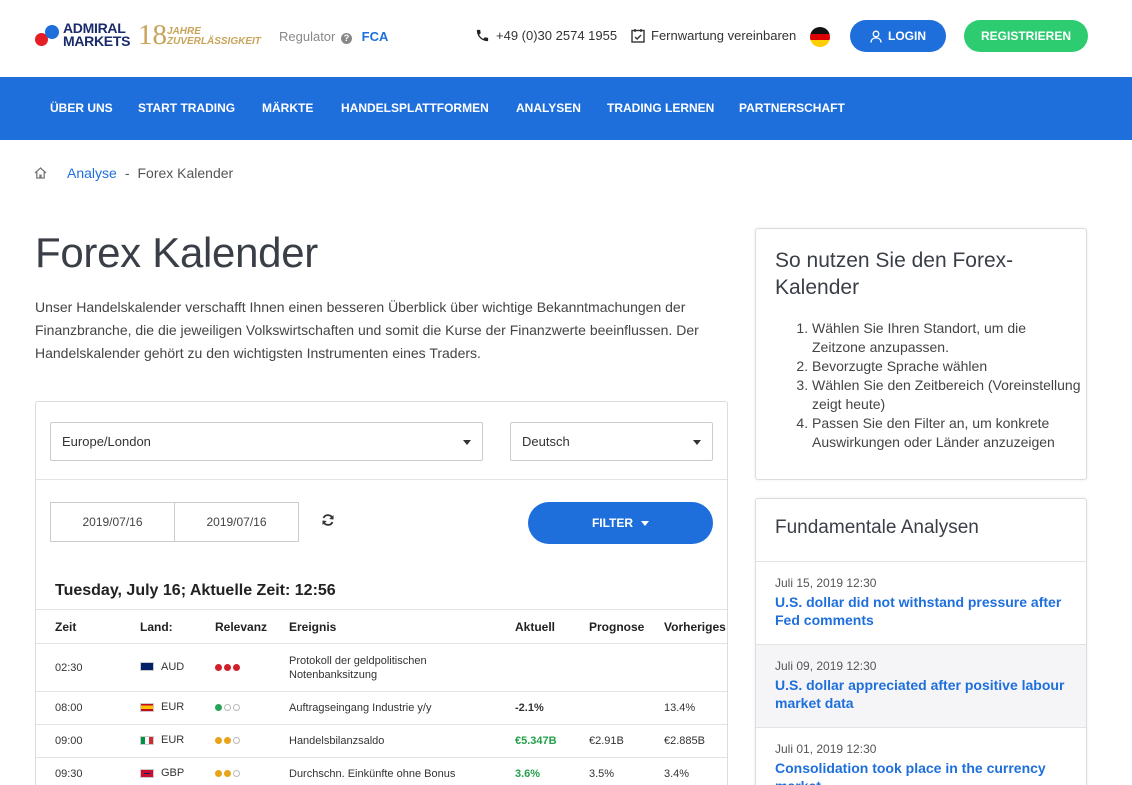  What do you see at coordinates (415, 108) in the screenshot?
I see `nav-platforms: HANDELSPLATTFORMEN` at bounding box center [415, 108].